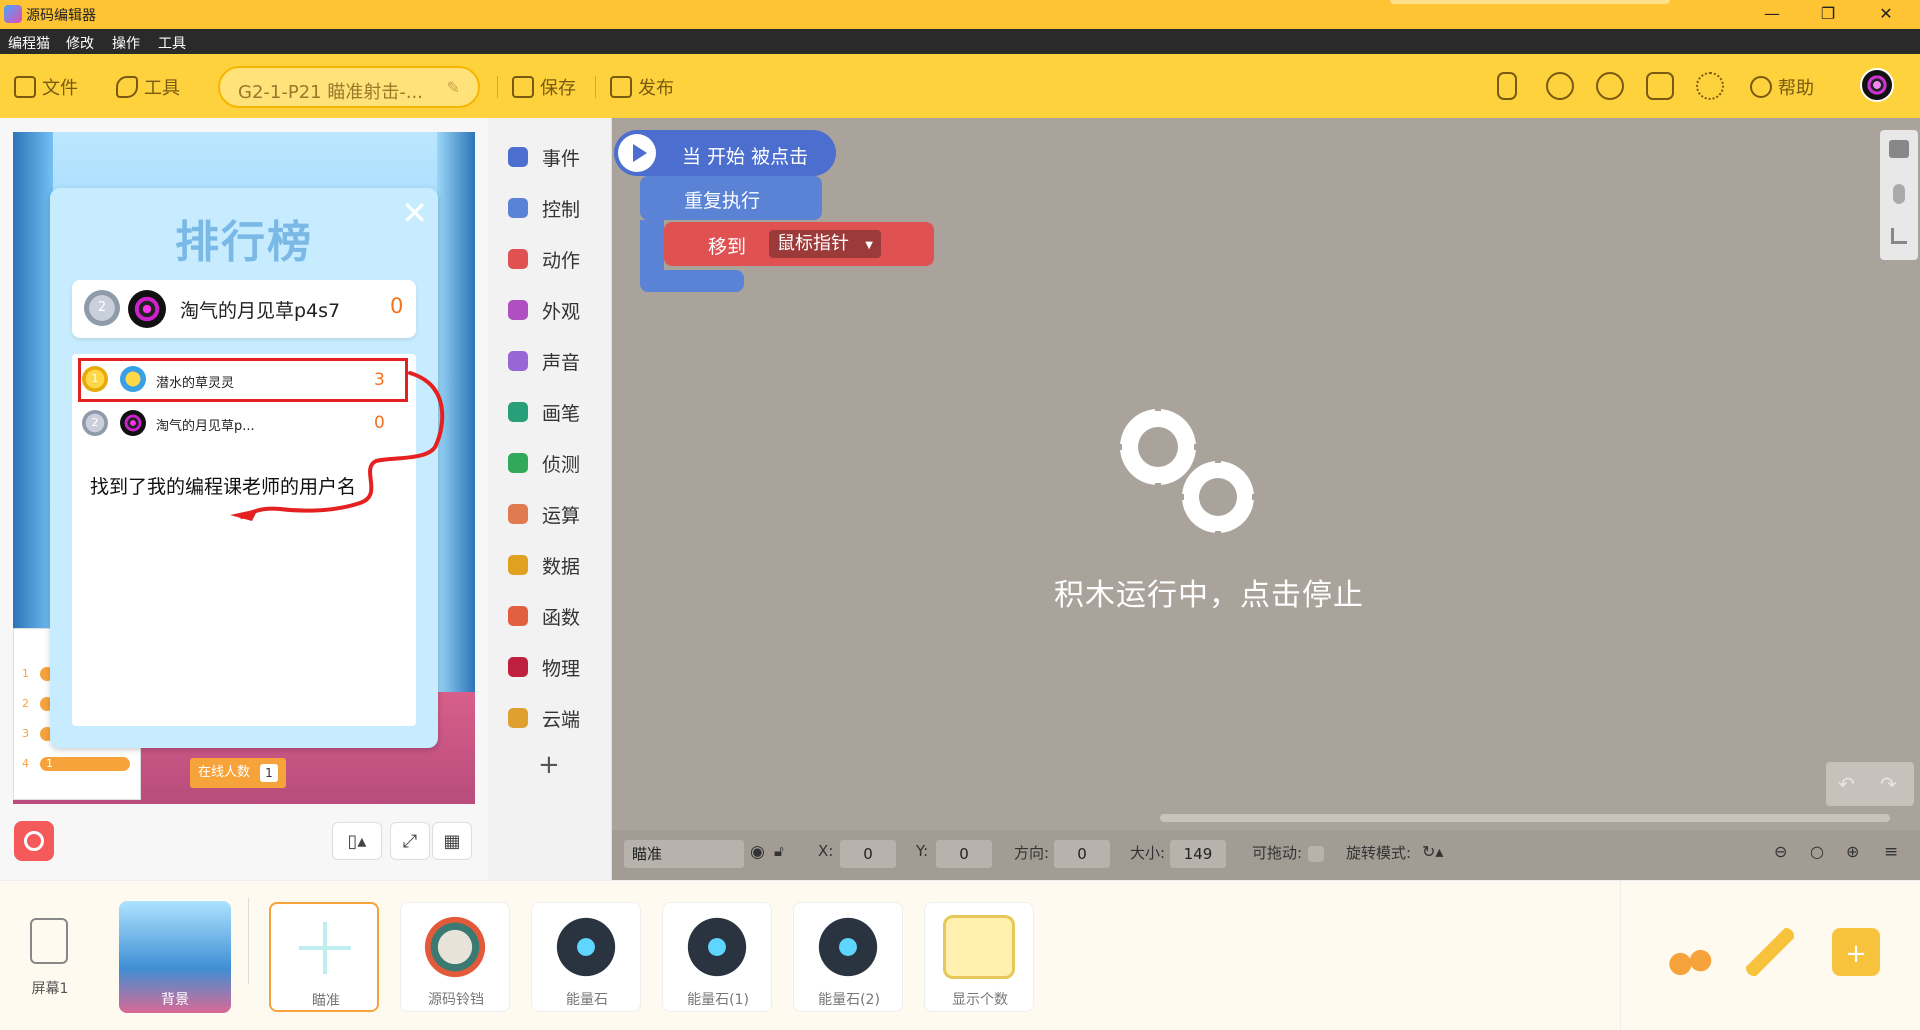 This screenshot has width=1920, height=1030. I want to click on sprite-energy-stone-2: 能量石(2), so click(848, 957).